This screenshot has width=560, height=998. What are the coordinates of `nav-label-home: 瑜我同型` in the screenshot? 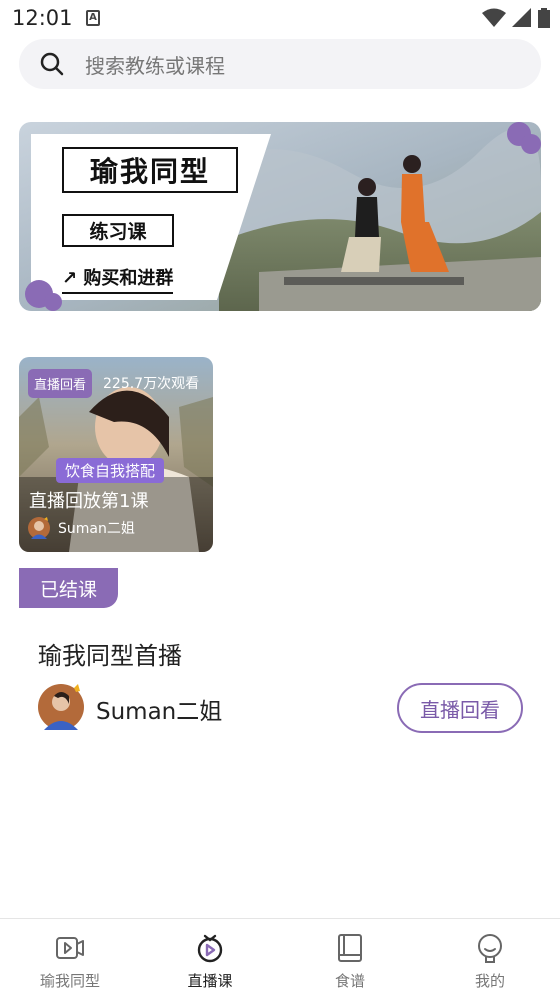 It's located at (69, 981).